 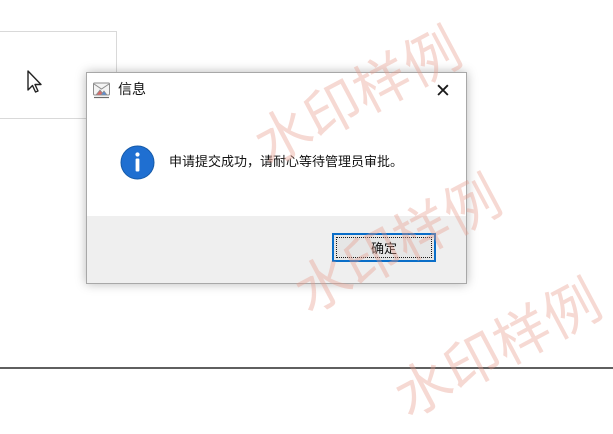 I want to click on cursor-icon, so click(x=34, y=81).